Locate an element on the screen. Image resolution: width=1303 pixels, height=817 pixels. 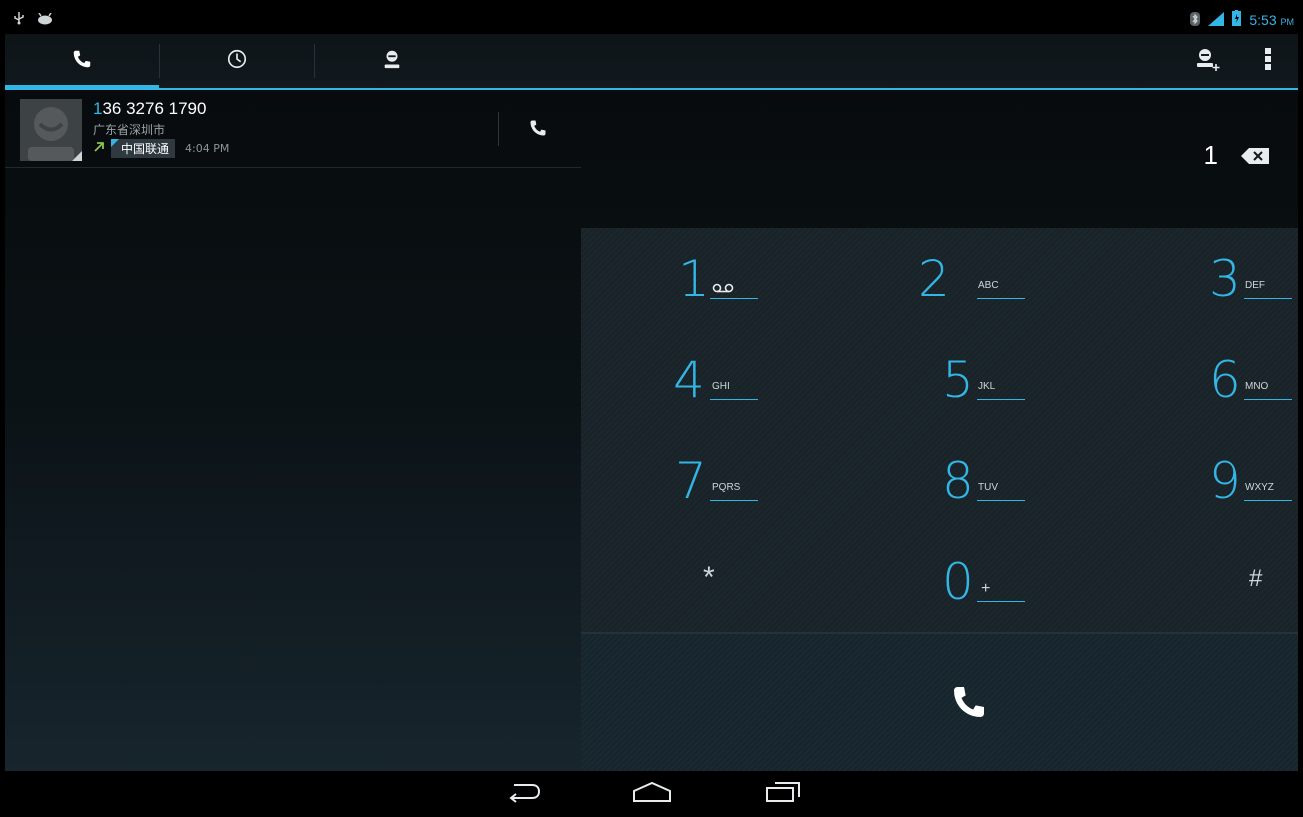
key-digit: 3 is located at coordinates (1225, 279).